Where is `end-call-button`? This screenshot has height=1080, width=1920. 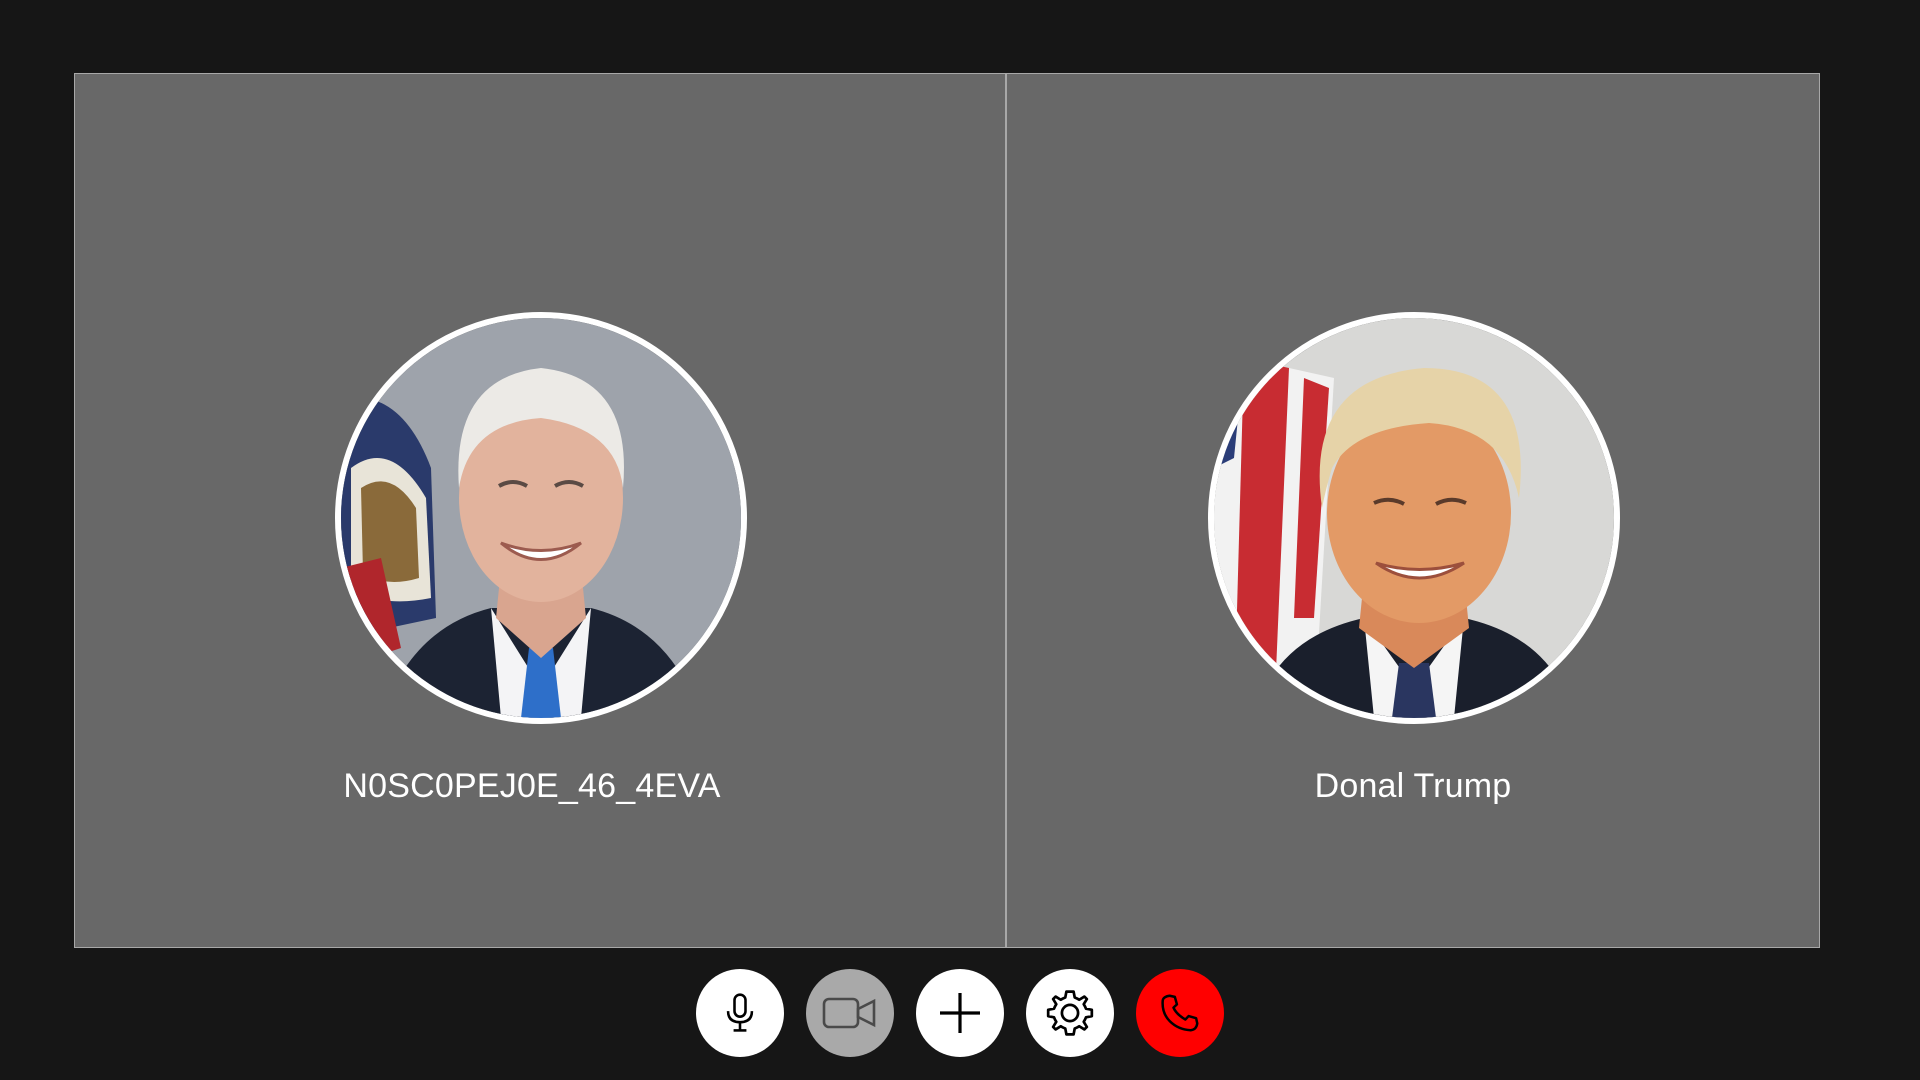 end-call-button is located at coordinates (1180, 1013).